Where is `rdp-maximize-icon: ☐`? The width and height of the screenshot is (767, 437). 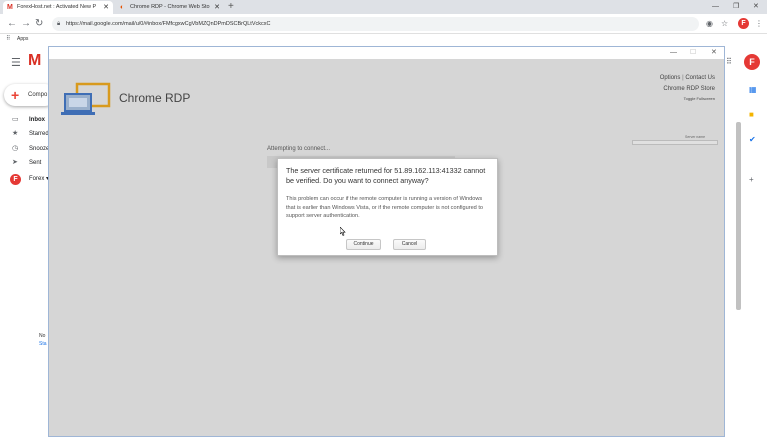 rdp-maximize-icon: ☐ is located at coordinates (693, 53).